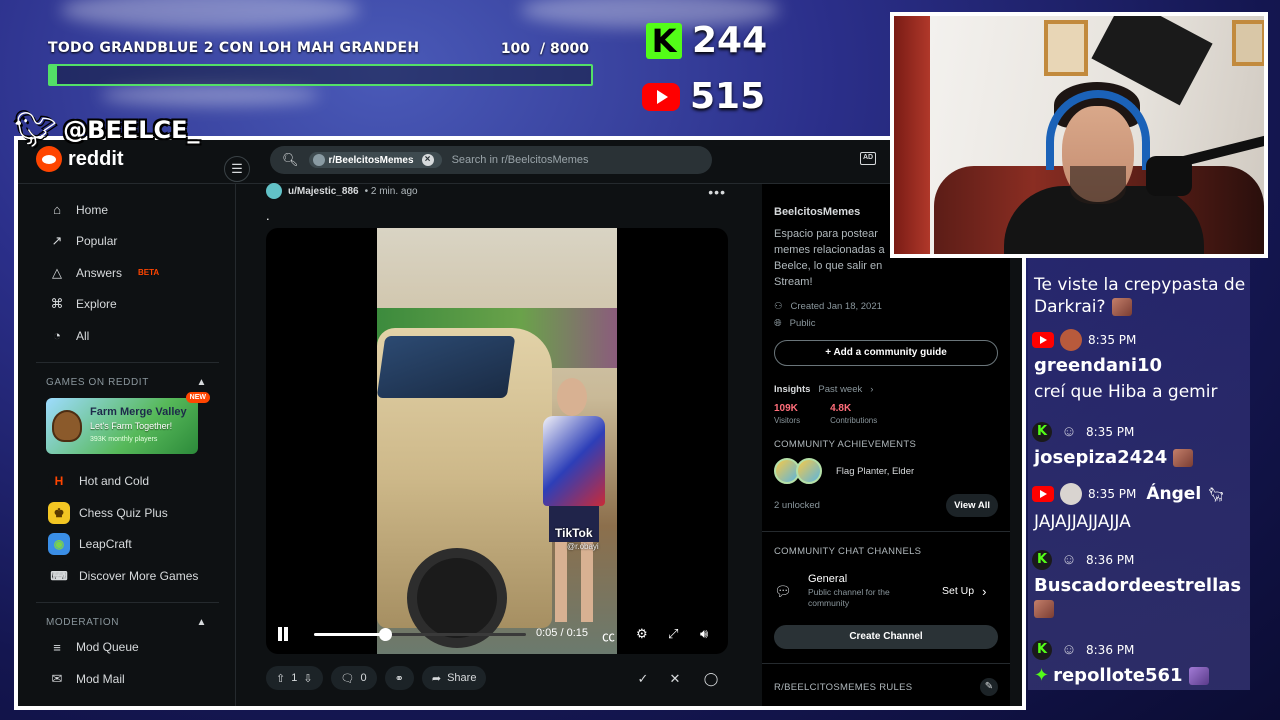 The image size is (1280, 720). What do you see at coordinates (353, 678) in the screenshot?
I see `comments-button: 🗨︎ 0` at bounding box center [353, 678].